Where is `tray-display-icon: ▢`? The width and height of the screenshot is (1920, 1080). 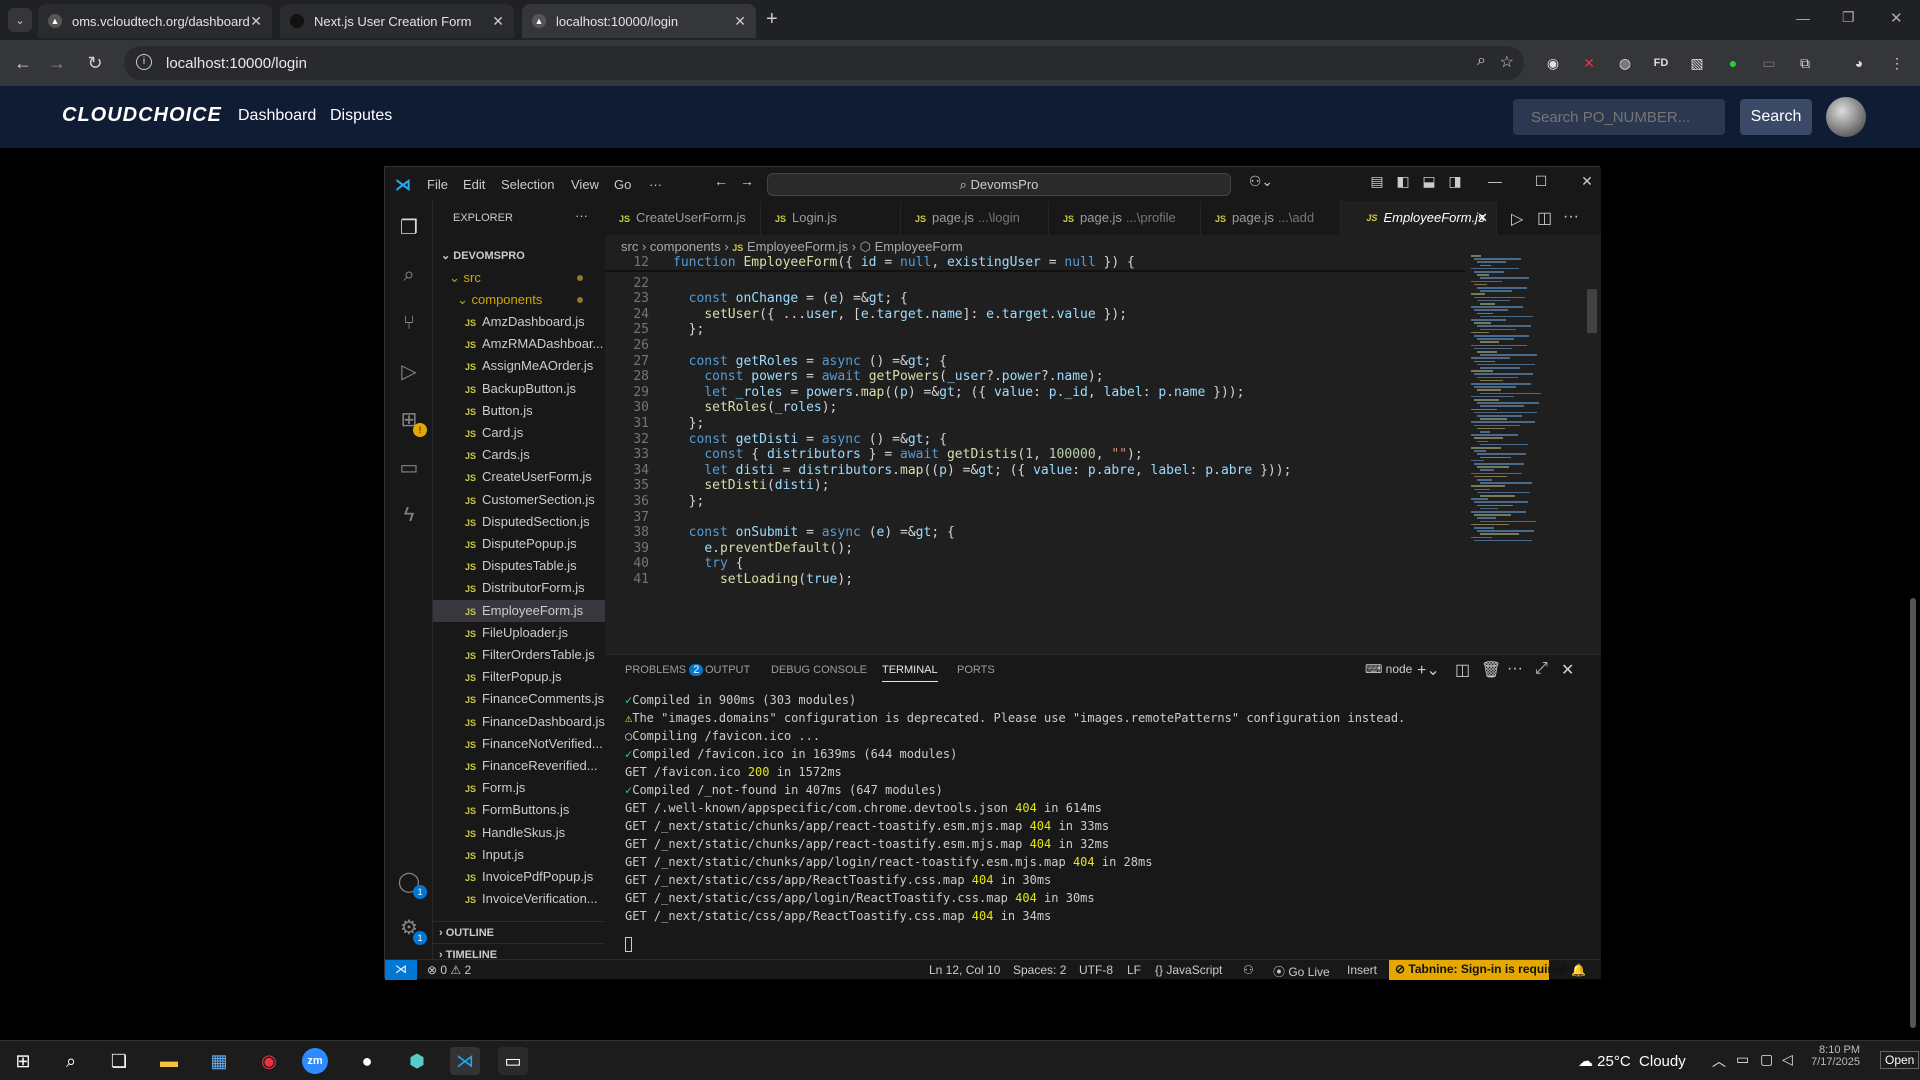
tray-display-icon: ▢ is located at coordinates (1766, 1059).